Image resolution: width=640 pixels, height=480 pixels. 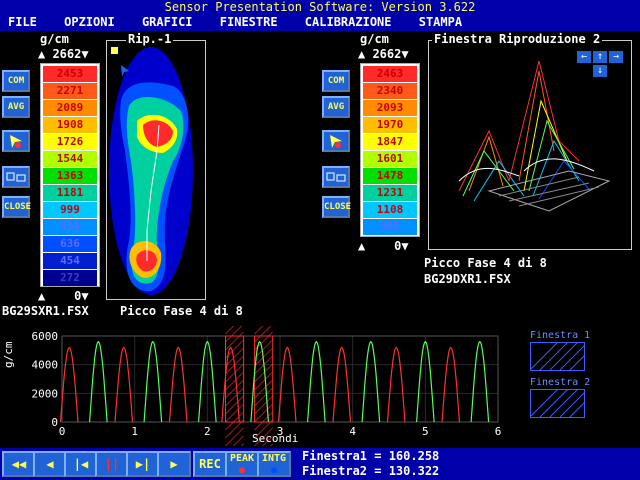 What do you see at coordinates (530, 145) in the screenshot?
I see `right-3d-window: ← ↑ → ↓` at bounding box center [530, 145].